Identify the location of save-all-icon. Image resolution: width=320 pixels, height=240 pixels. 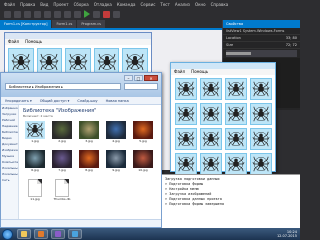
(57, 14).